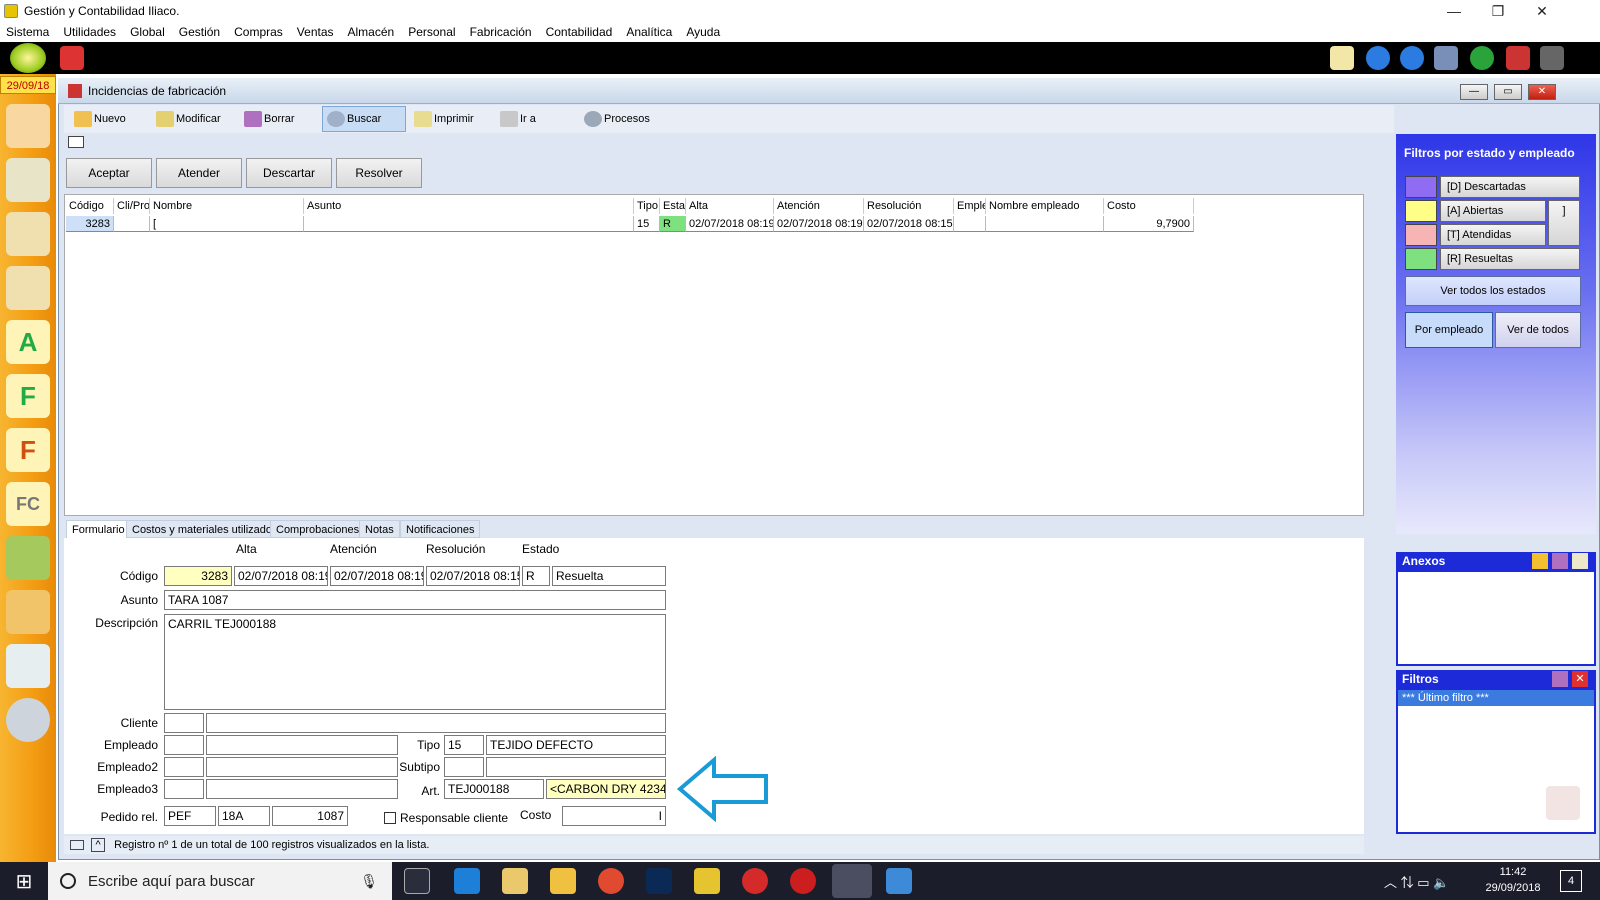 The image size is (1600, 900). Describe the element at coordinates (1045, 224) in the screenshot. I see `table-cell-nombre-empleado` at that location.